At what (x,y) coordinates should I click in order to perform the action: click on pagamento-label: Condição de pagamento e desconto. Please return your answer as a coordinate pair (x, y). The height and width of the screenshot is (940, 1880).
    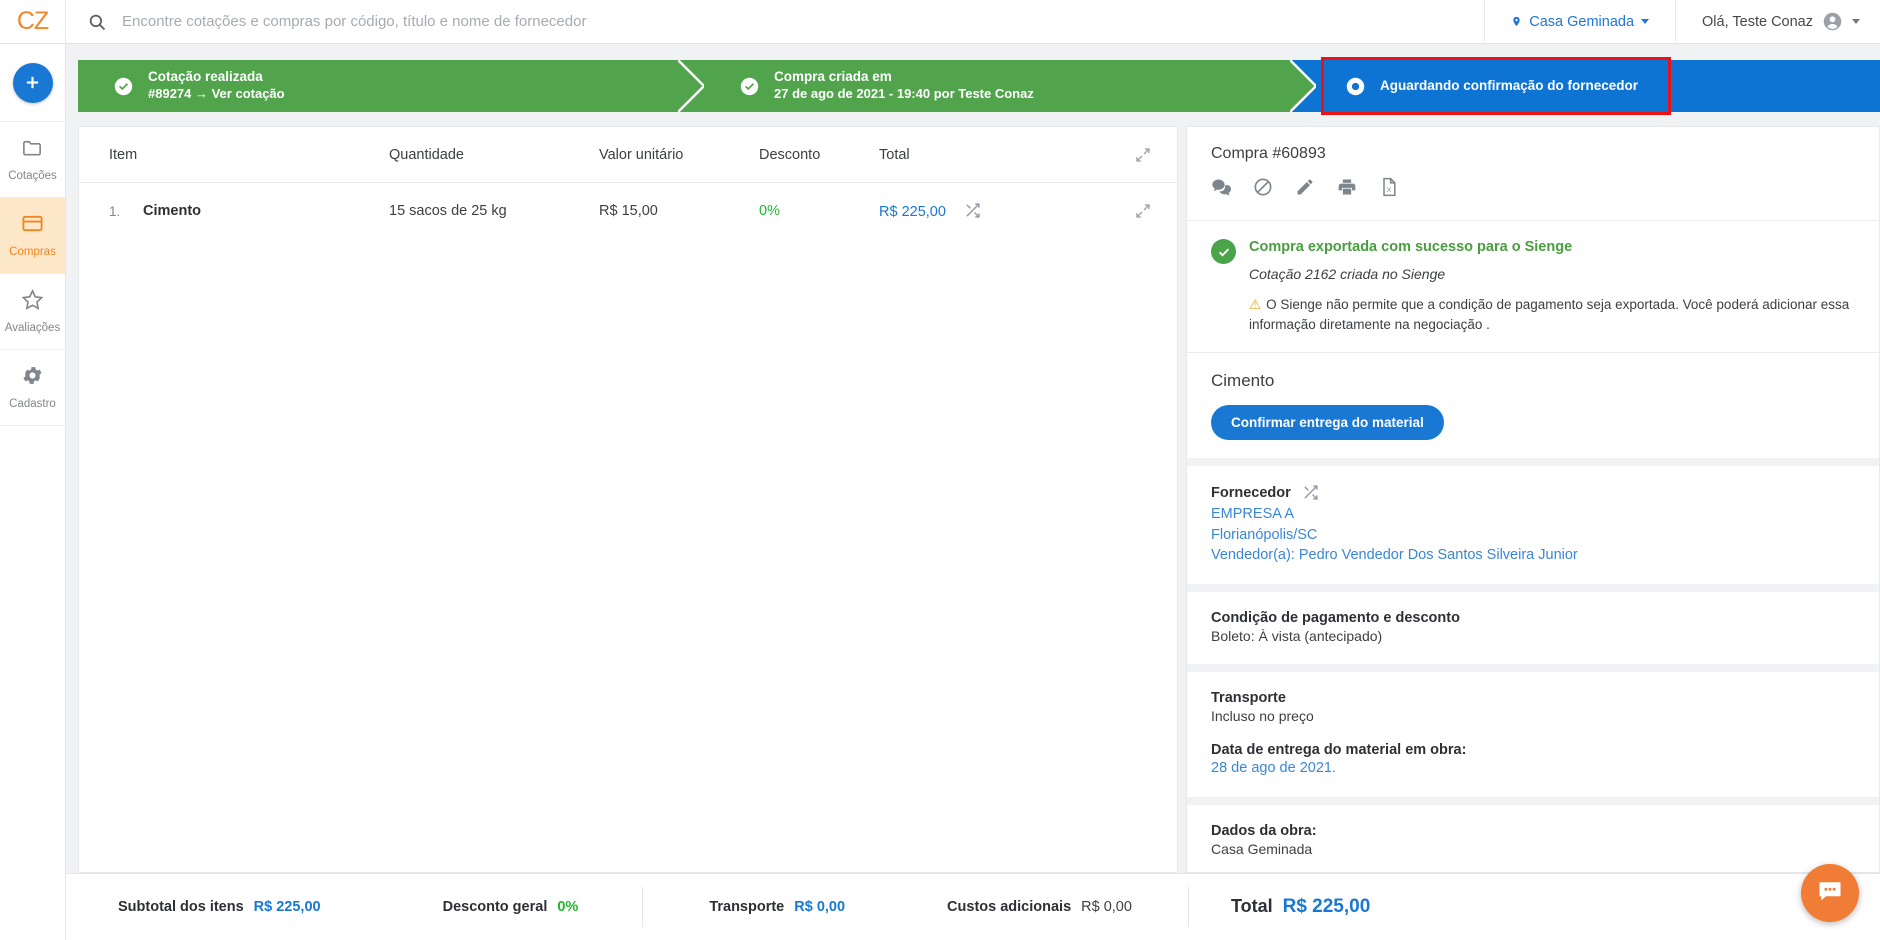
    Looking at the image, I should click on (1335, 617).